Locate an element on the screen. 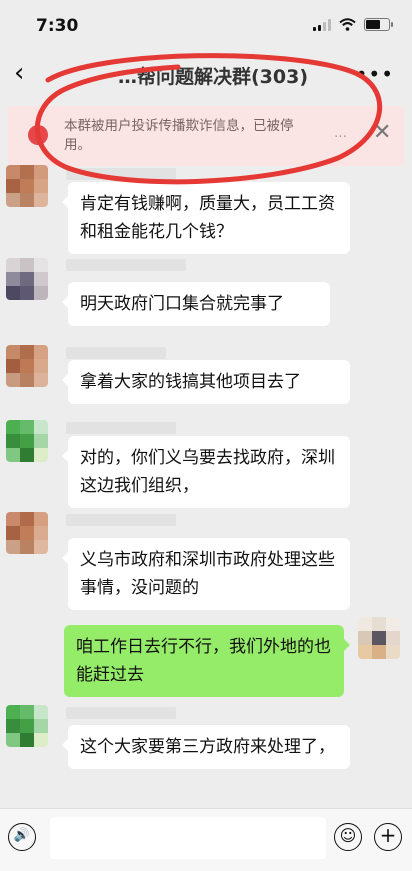 Image resolution: width=412 pixels, height=871 pixels. message-input is located at coordinates (188, 838).